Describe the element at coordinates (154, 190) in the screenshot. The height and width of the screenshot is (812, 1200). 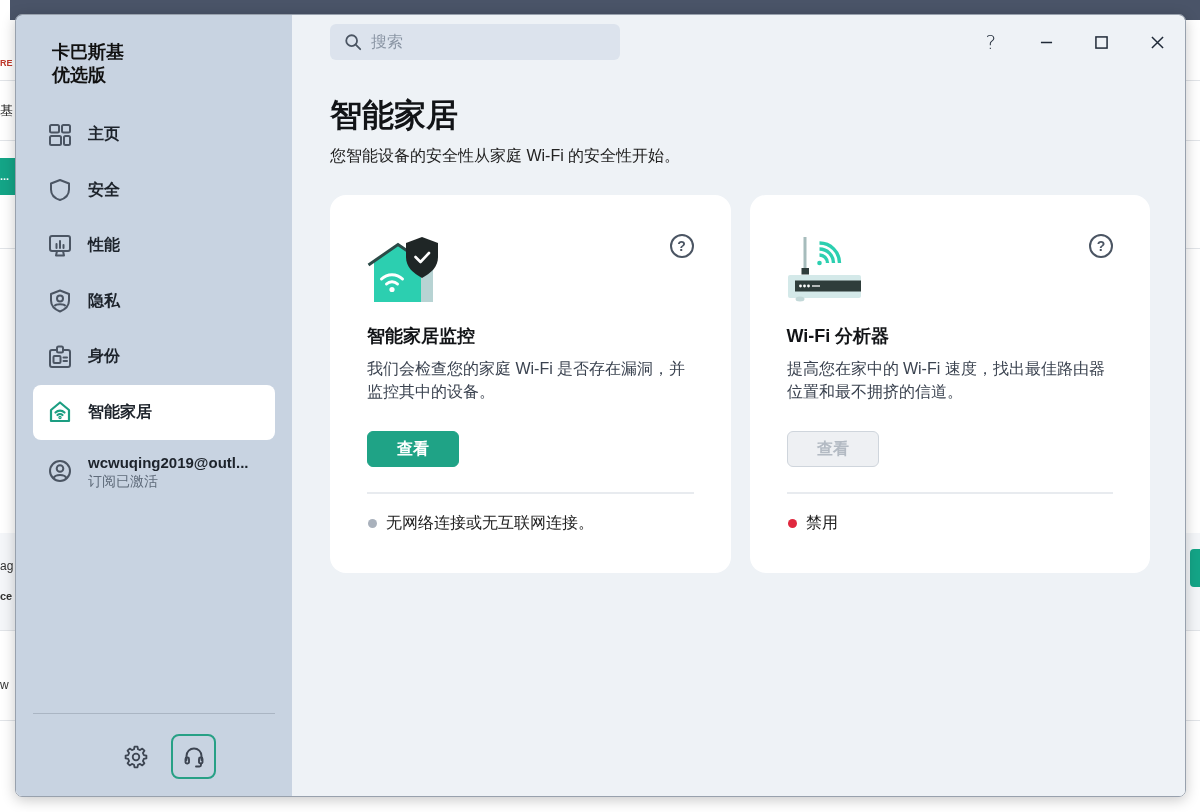
I see `nav-item: 安全` at that location.